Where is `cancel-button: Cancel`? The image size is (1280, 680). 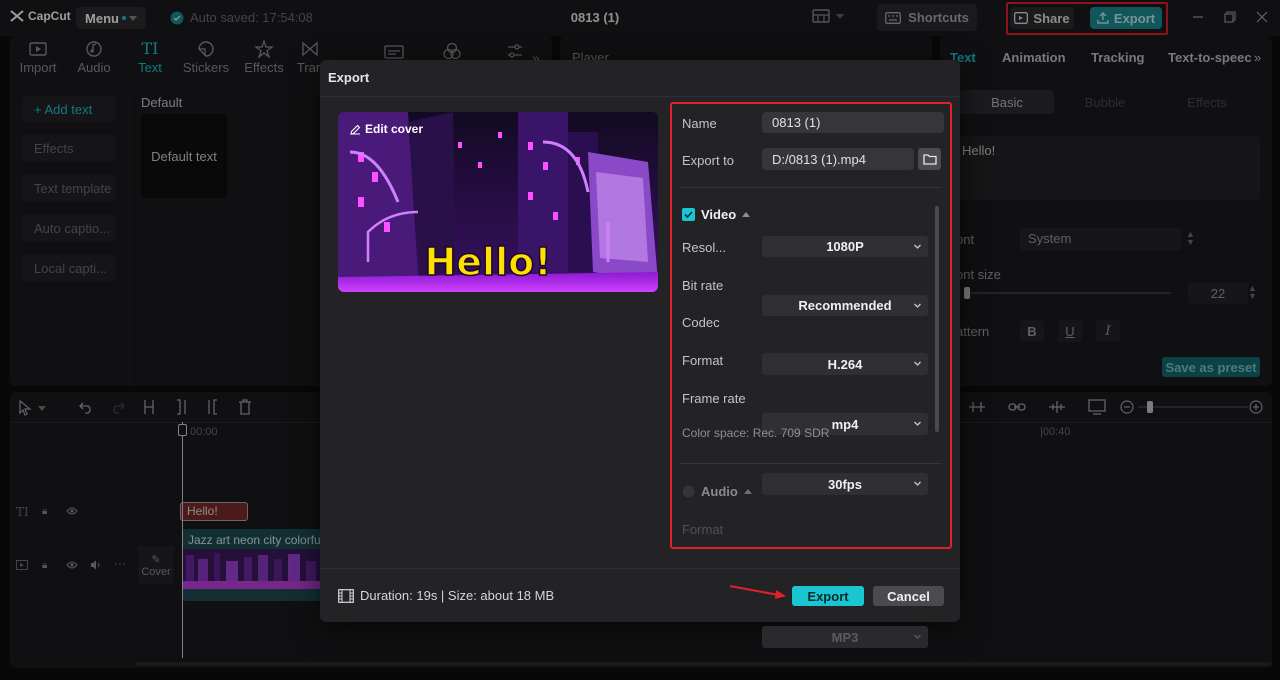
cancel-button: Cancel is located at coordinates (908, 596).